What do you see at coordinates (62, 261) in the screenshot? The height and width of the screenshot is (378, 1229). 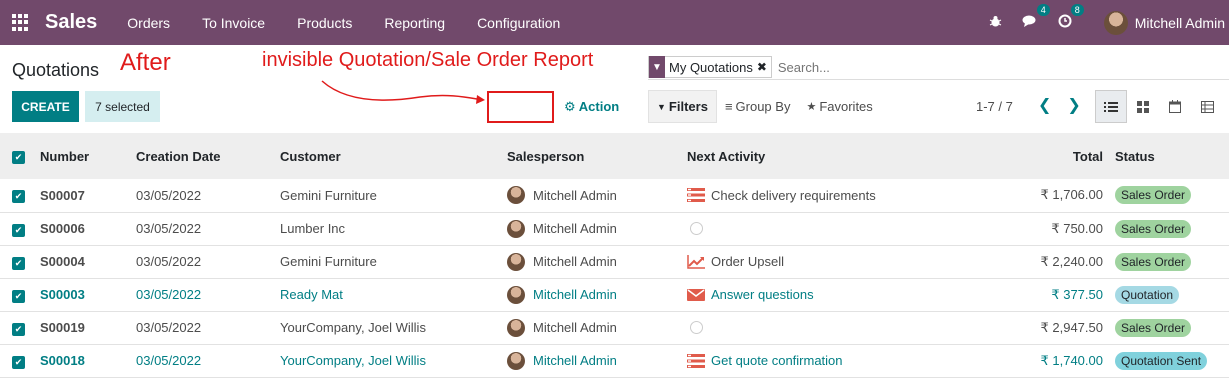 I see `cell-number: S00004` at bounding box center [62, 261].